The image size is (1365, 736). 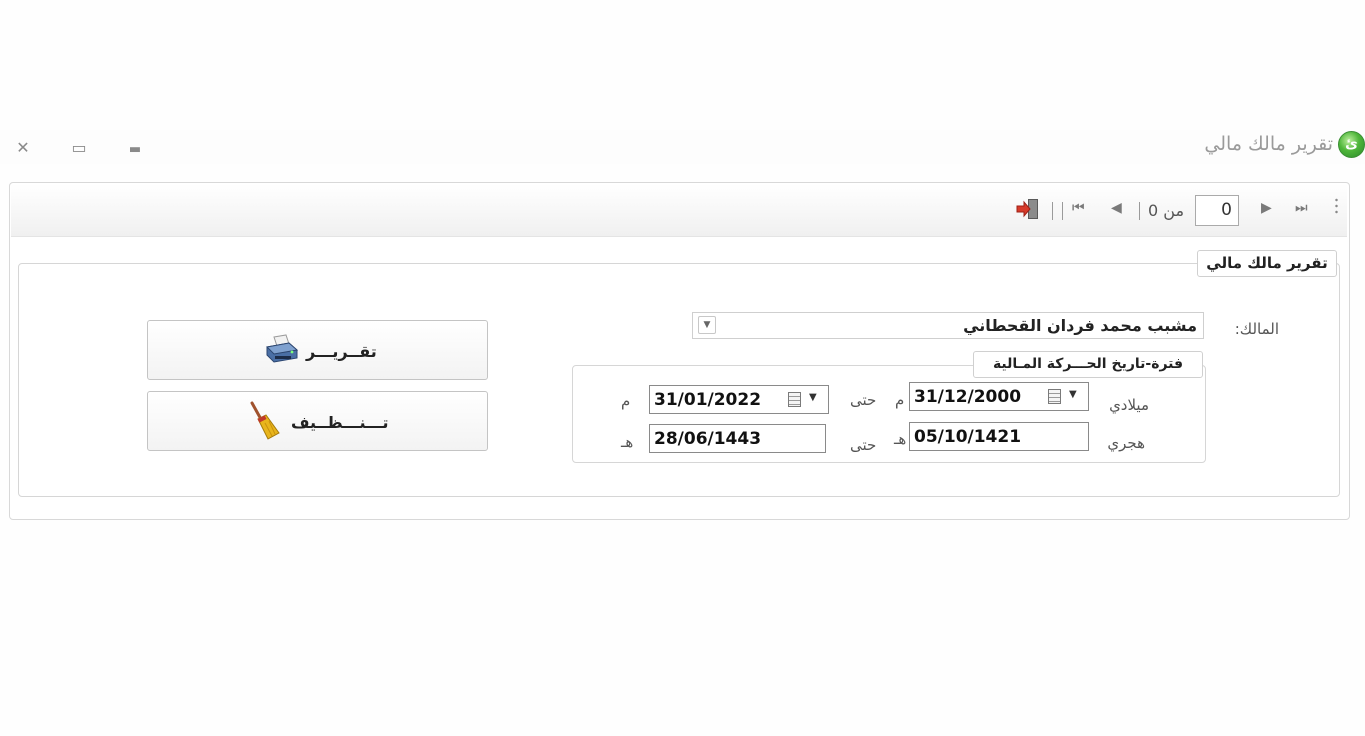 I want to click on printer-icon, so click(x=282, y=350).